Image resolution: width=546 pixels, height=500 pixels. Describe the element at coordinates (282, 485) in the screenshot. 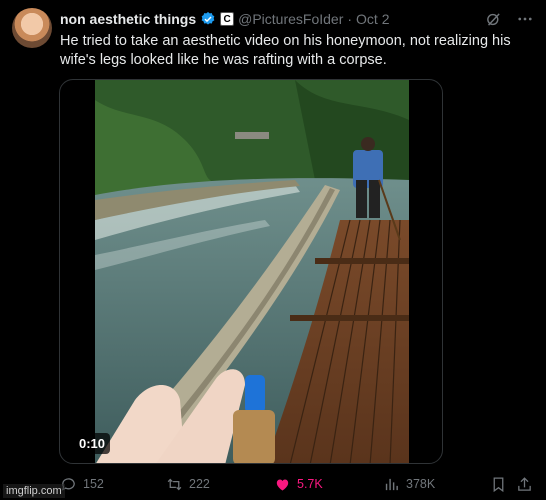

I see `heart-icon` at that location.